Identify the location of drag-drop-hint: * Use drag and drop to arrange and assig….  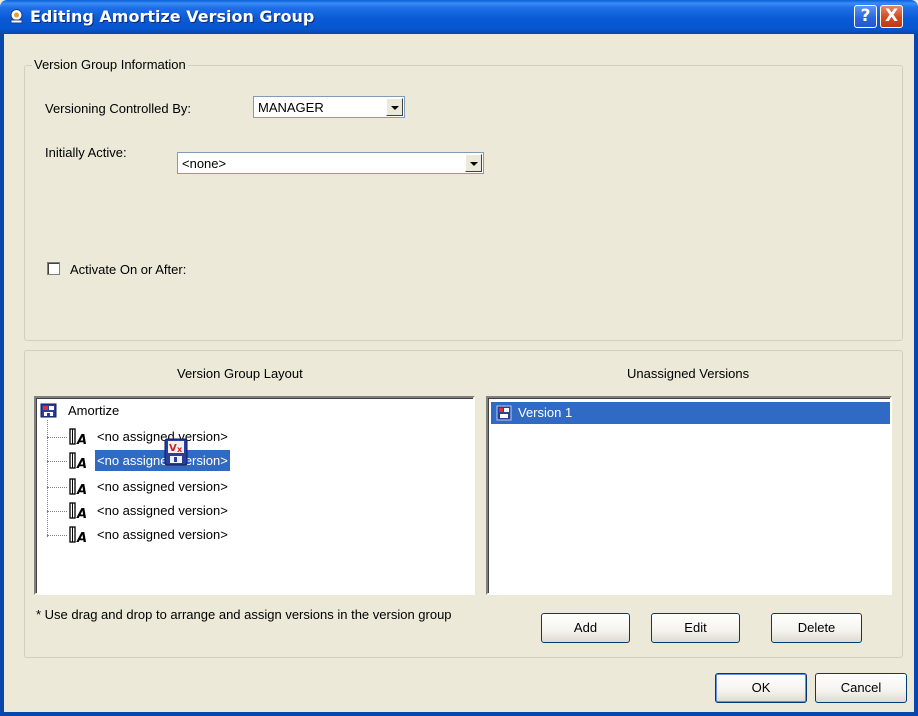
(244, 614).